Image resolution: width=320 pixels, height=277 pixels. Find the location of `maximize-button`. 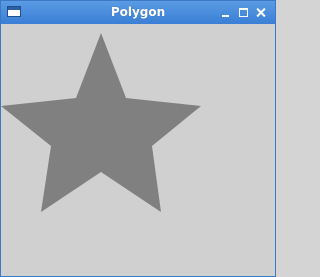

maximize-button is located at coordinates (243, 12).